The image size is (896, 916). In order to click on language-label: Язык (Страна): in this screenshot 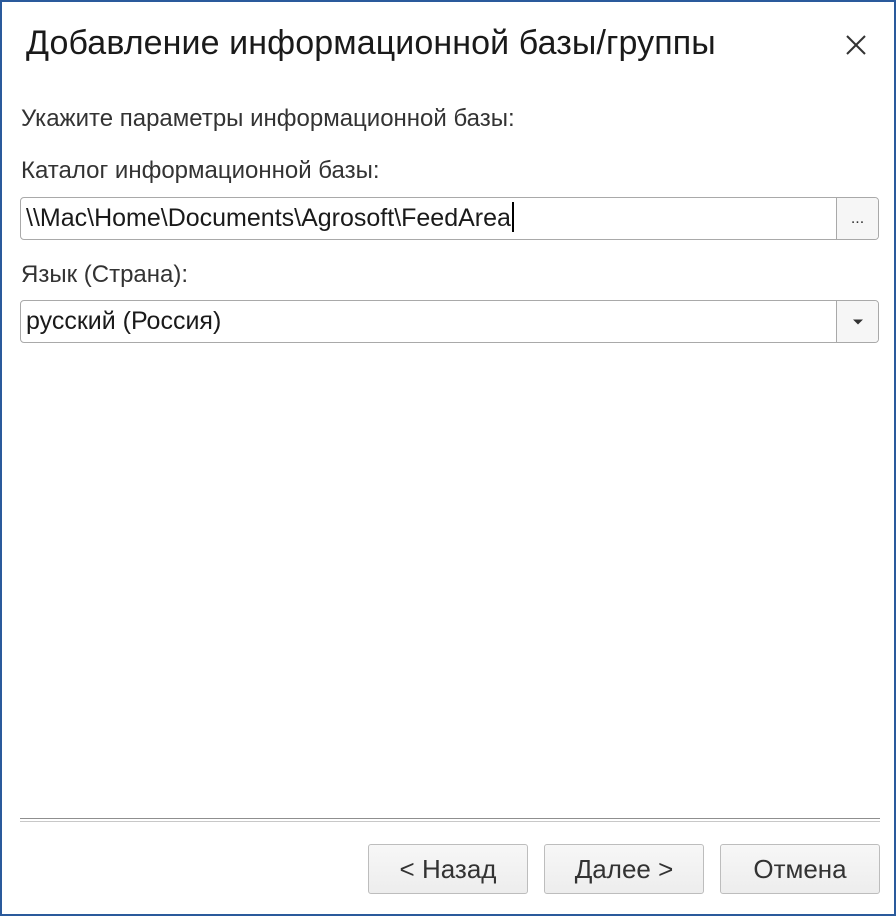, I will do `click(105, 274)`.